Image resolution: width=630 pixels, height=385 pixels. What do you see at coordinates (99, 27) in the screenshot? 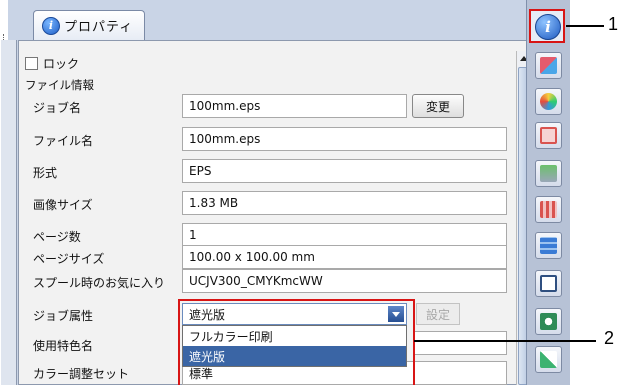
I see `tab-properties-label: プロパティ` at bounding box center [99, 27].